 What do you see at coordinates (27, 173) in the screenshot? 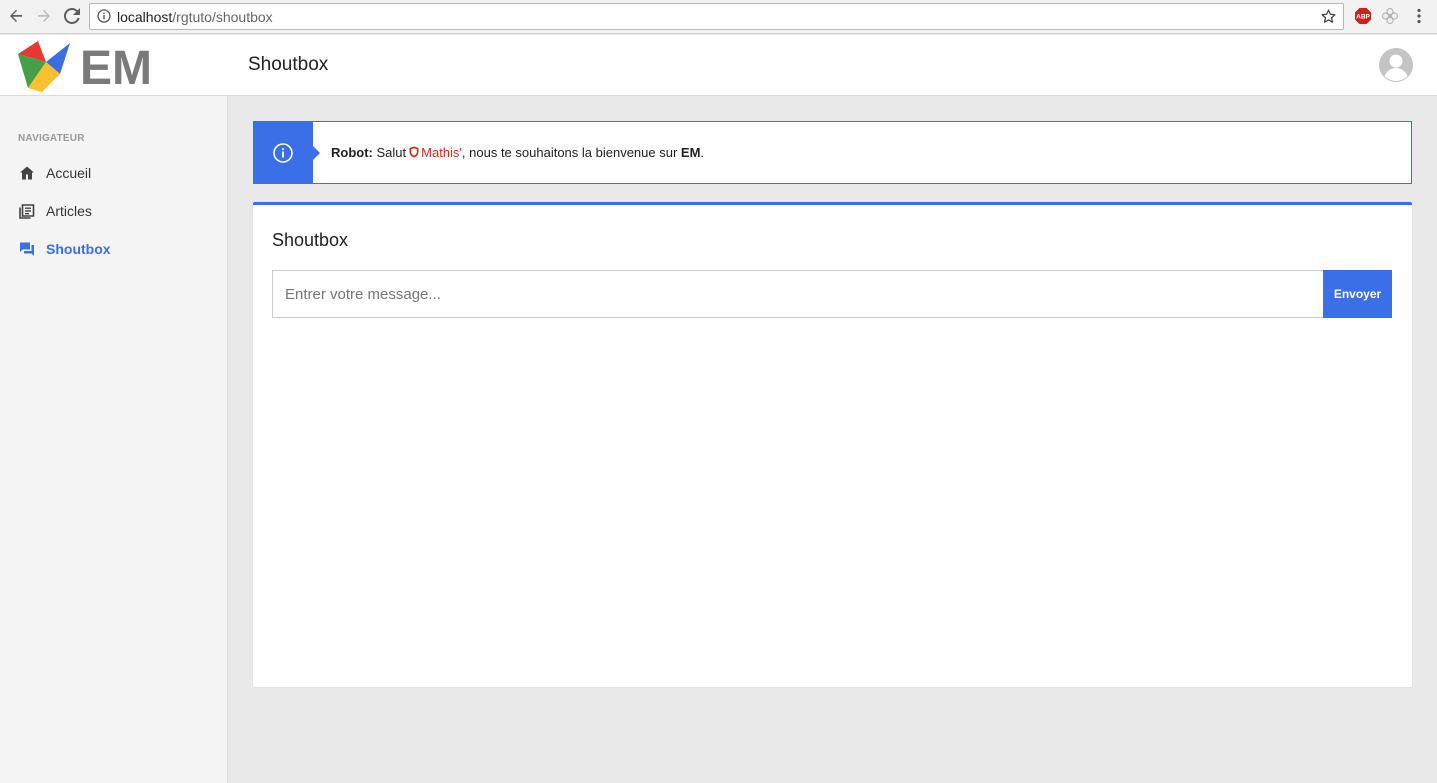
I see `home-icon` at bounding box center [27, 173].